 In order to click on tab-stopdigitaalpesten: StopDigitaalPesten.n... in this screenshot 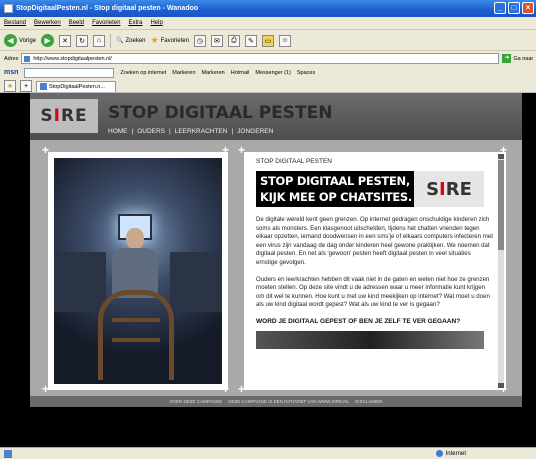, I will do `click(76, 86)`.